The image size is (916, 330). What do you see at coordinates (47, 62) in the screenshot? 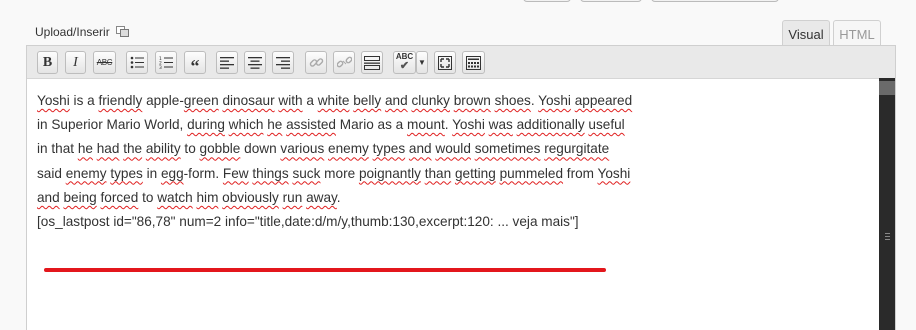
I see `bold-button: B` at bounding box center [47, 62].